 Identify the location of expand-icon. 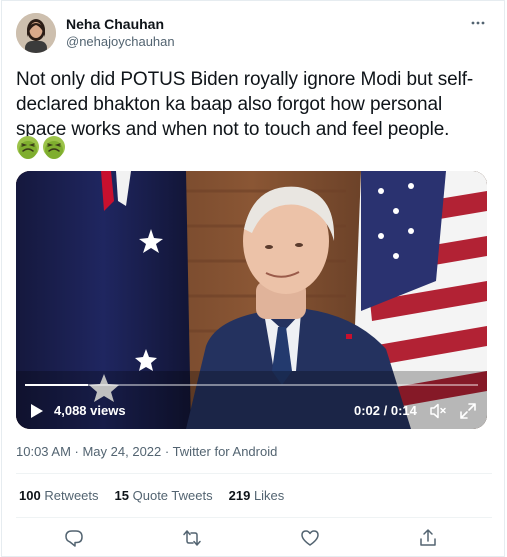
(468, 411).